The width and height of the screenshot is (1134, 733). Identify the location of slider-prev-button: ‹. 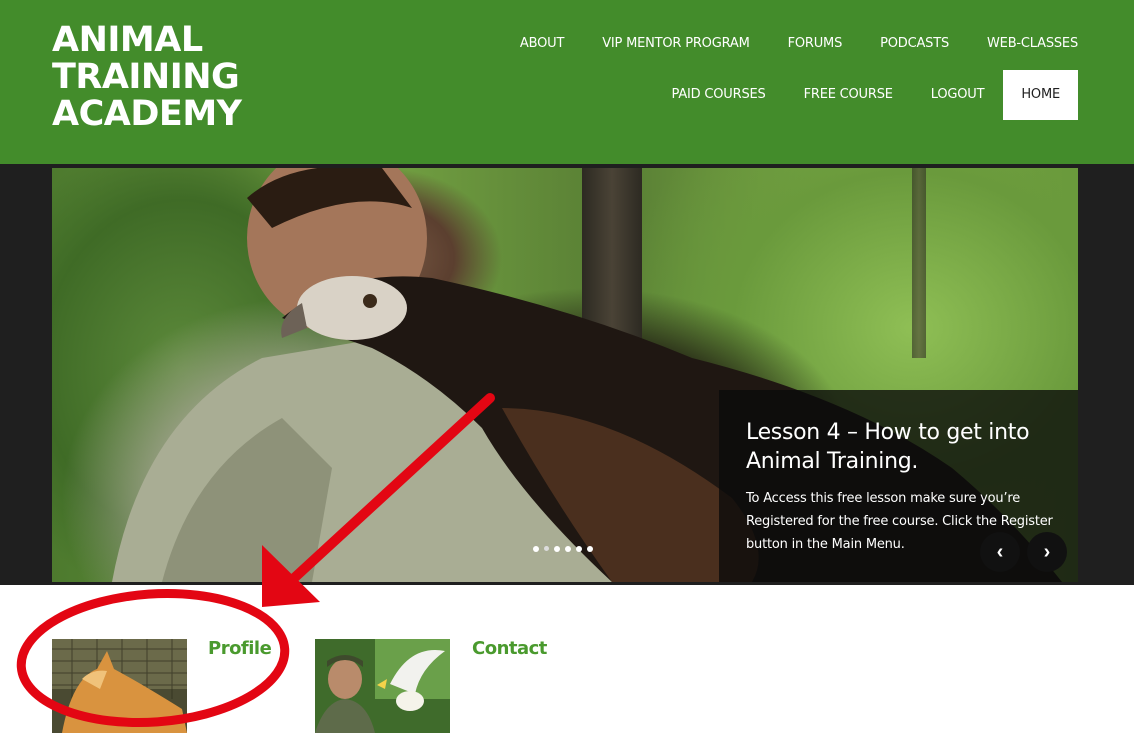
(1000, 552).